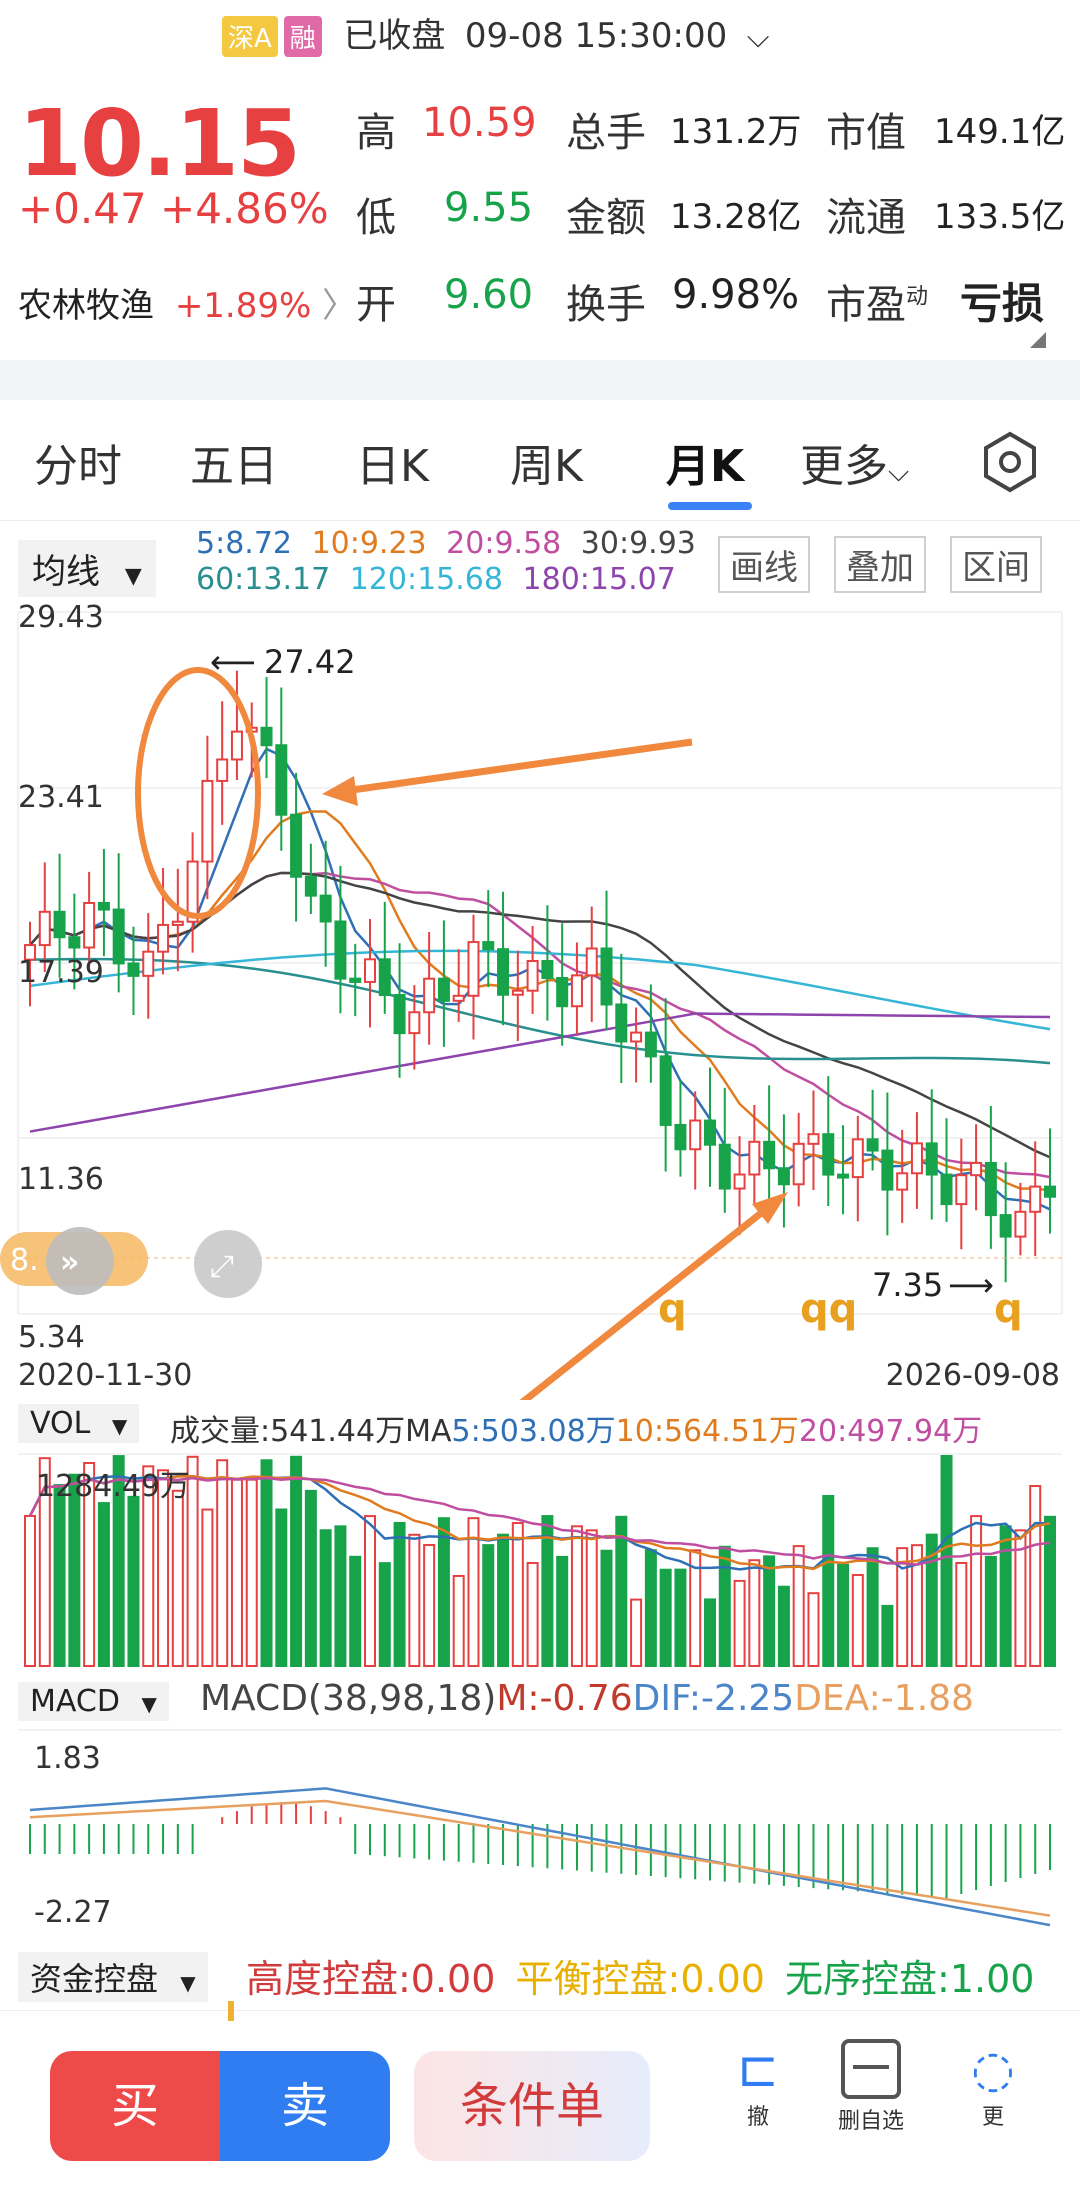 The image size is (1080, 2189). What do you see at coordinates (339, 306) in the screenshot?
I see `chevron-right-icon: 〉` at bounding box center [339, 306].